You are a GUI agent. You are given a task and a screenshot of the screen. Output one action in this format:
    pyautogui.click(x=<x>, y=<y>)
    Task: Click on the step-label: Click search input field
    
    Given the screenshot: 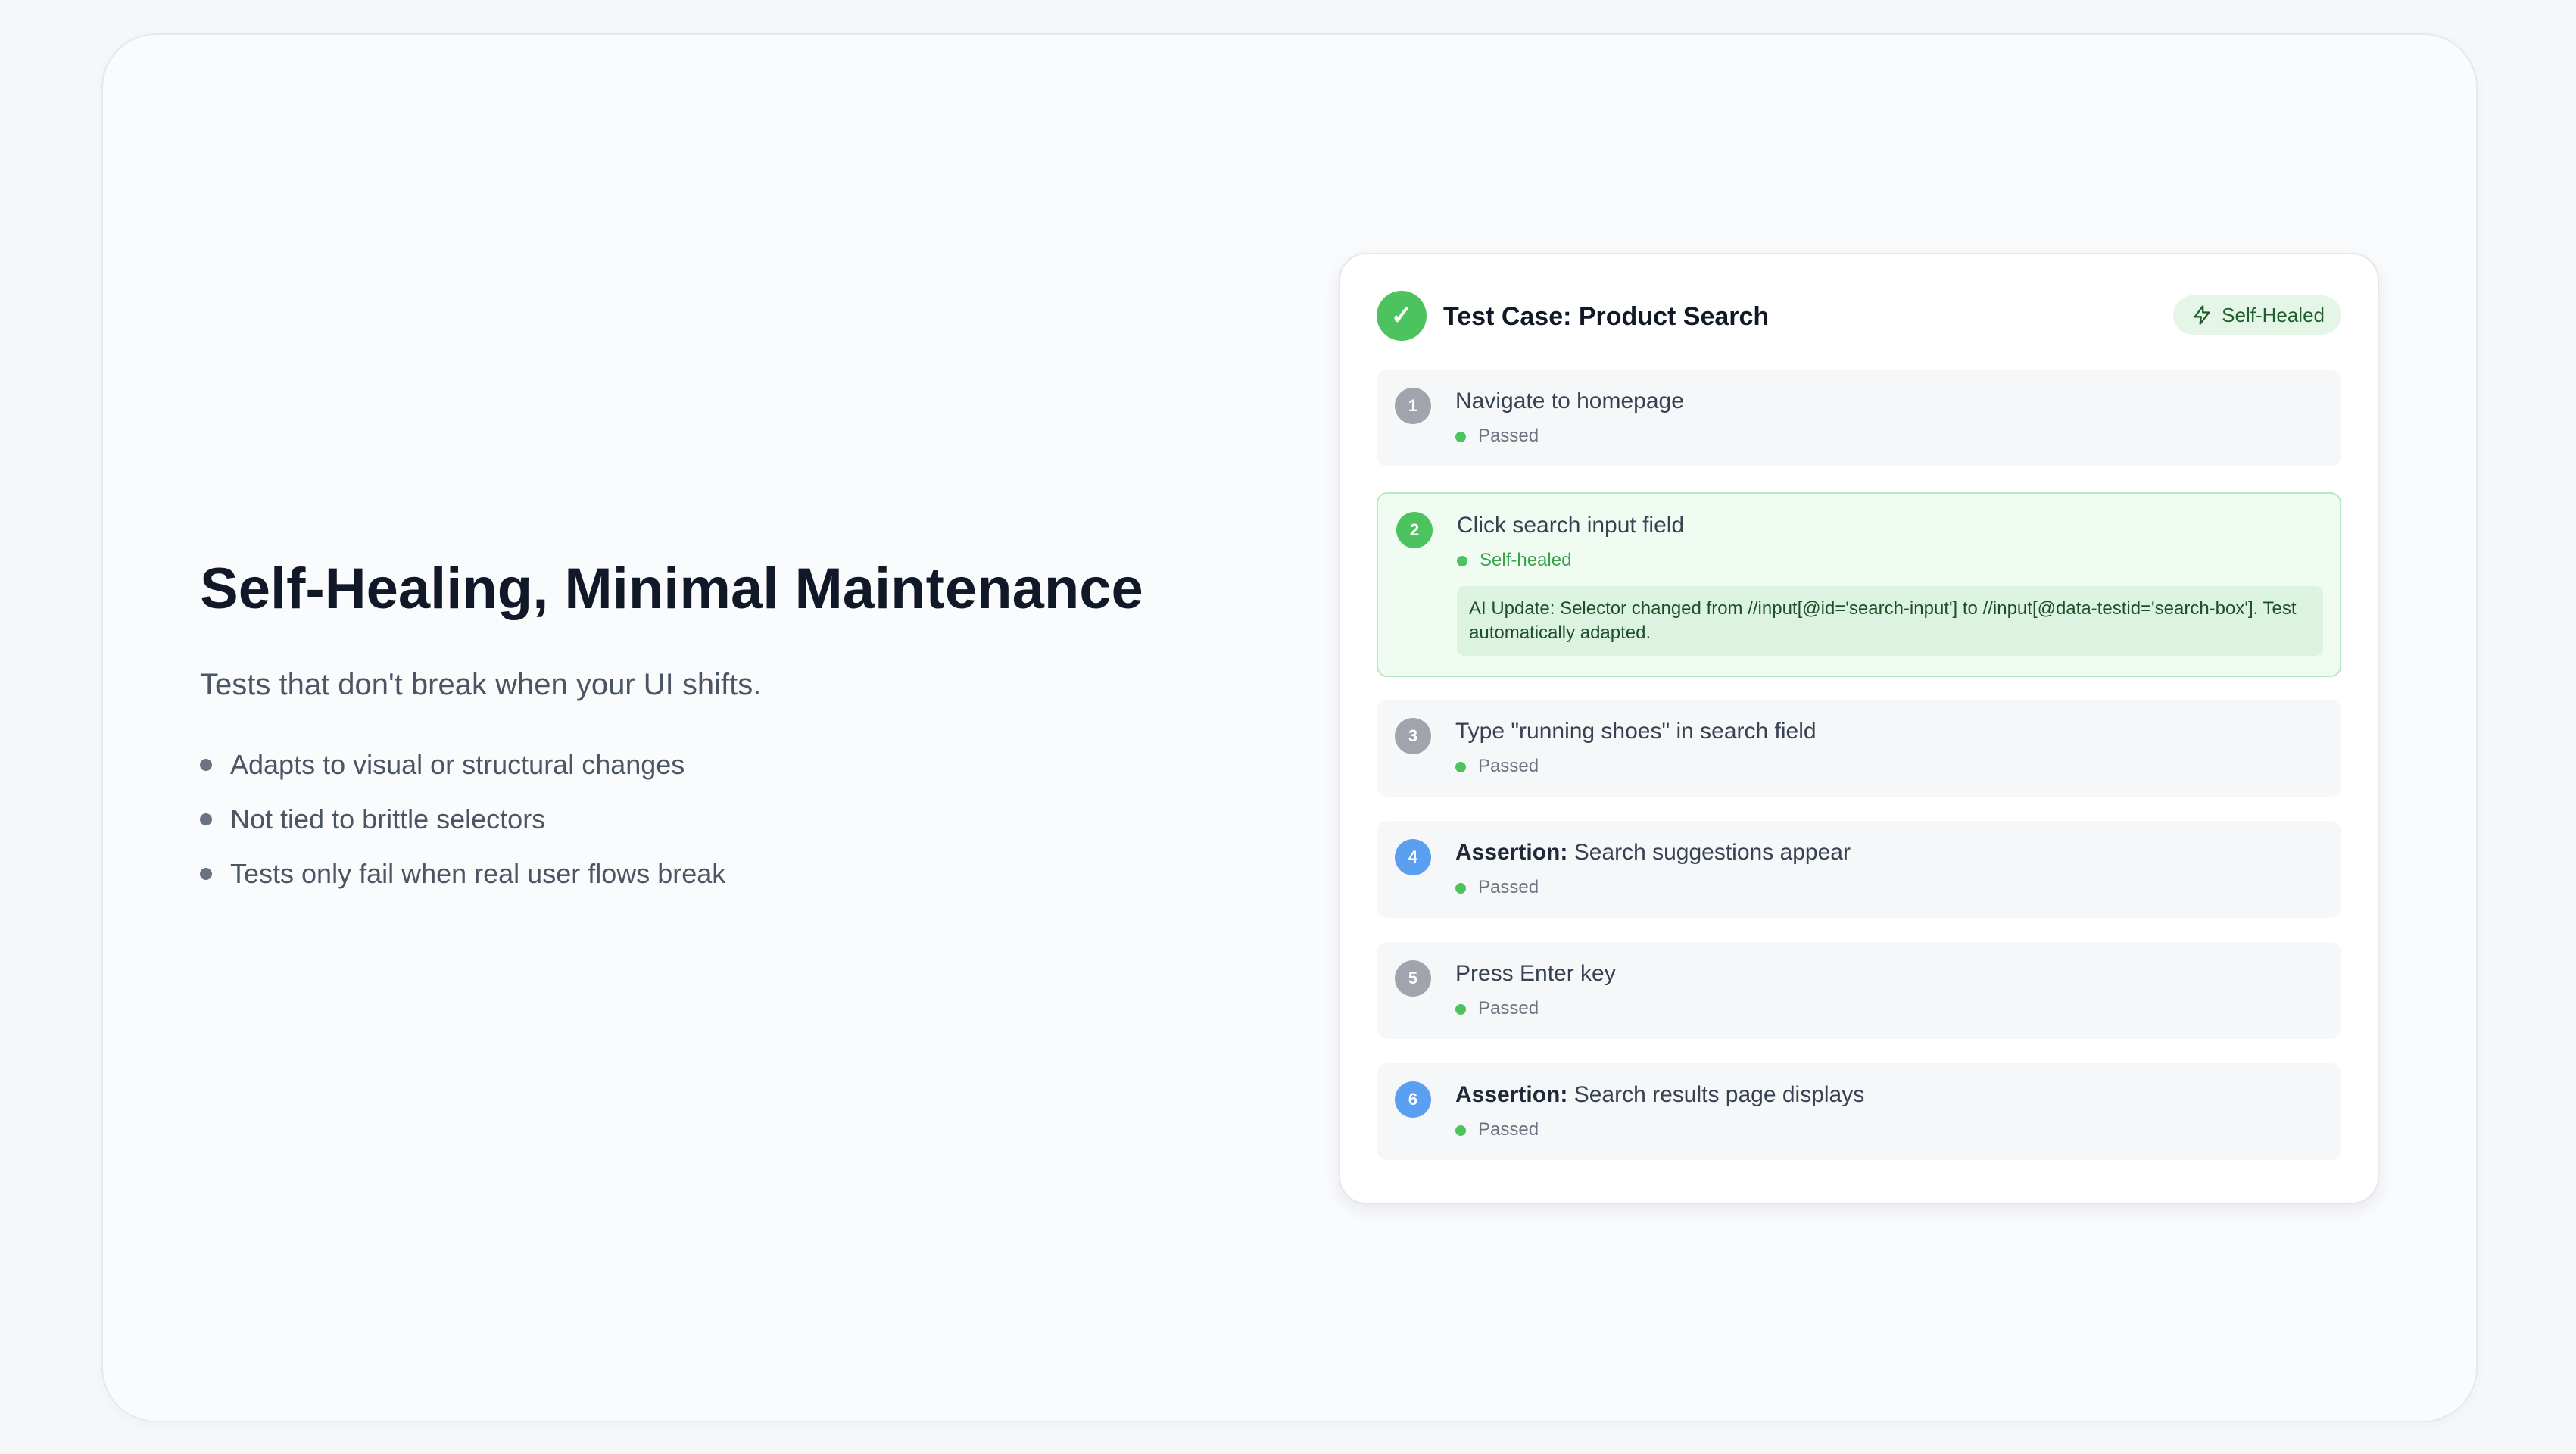 What is the action you would take?
    pyautogui.click(x=1571, y=525)
    